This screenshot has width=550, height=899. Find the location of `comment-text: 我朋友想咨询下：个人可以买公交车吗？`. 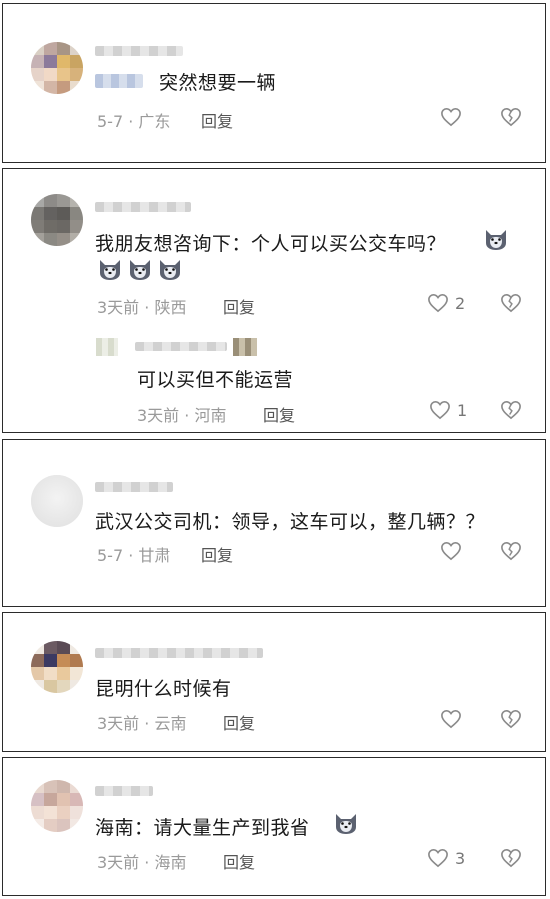

comment-text: 我朋友想咨询下：个人可以买公交车吗？ is located at coordinates (271, 244).